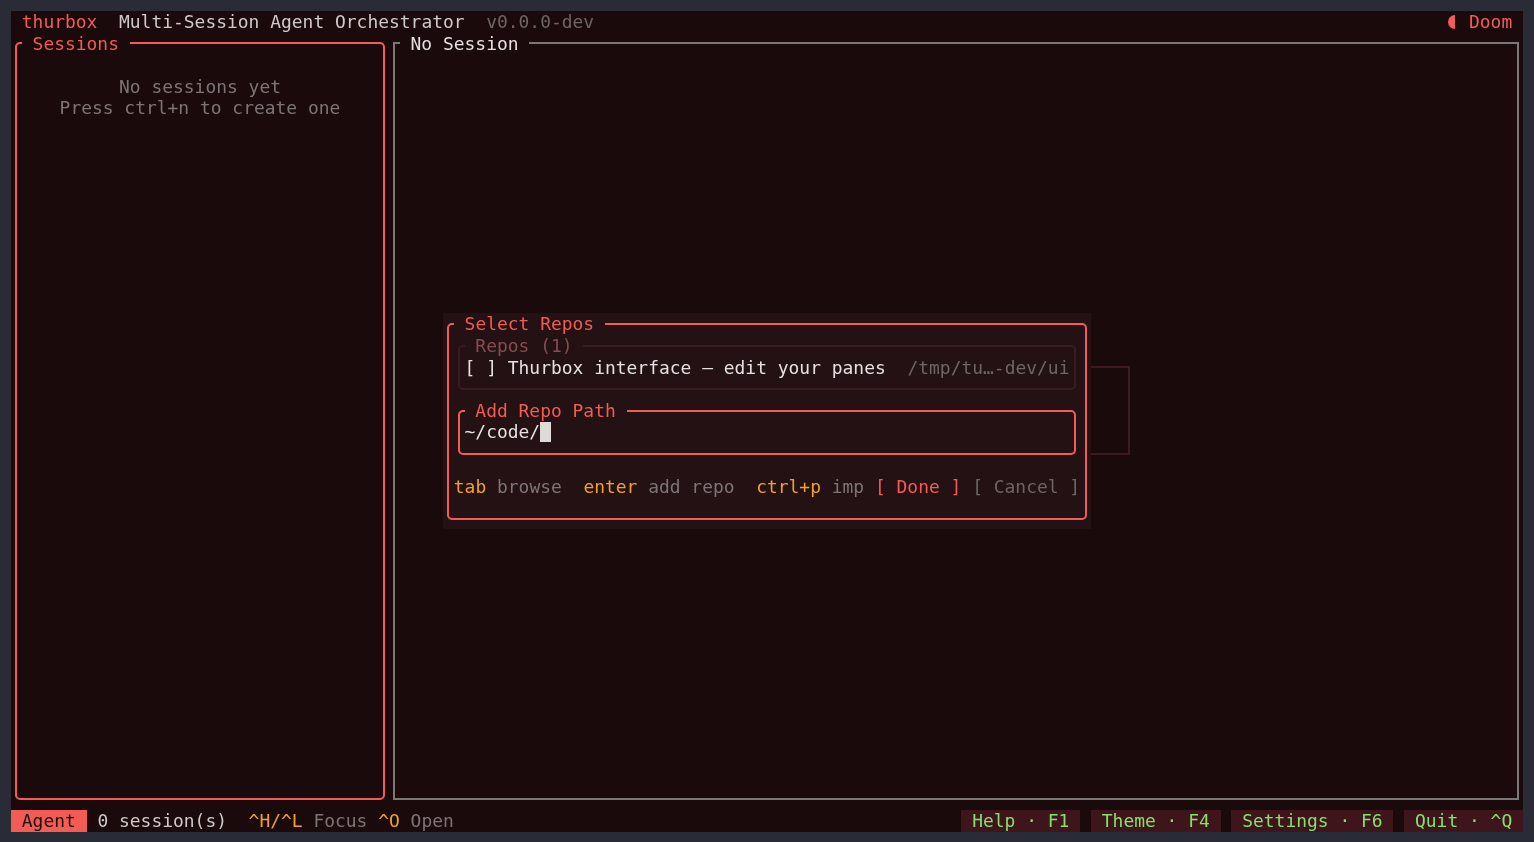  I want to click on mode-badge: Agent, so click(49, 821).